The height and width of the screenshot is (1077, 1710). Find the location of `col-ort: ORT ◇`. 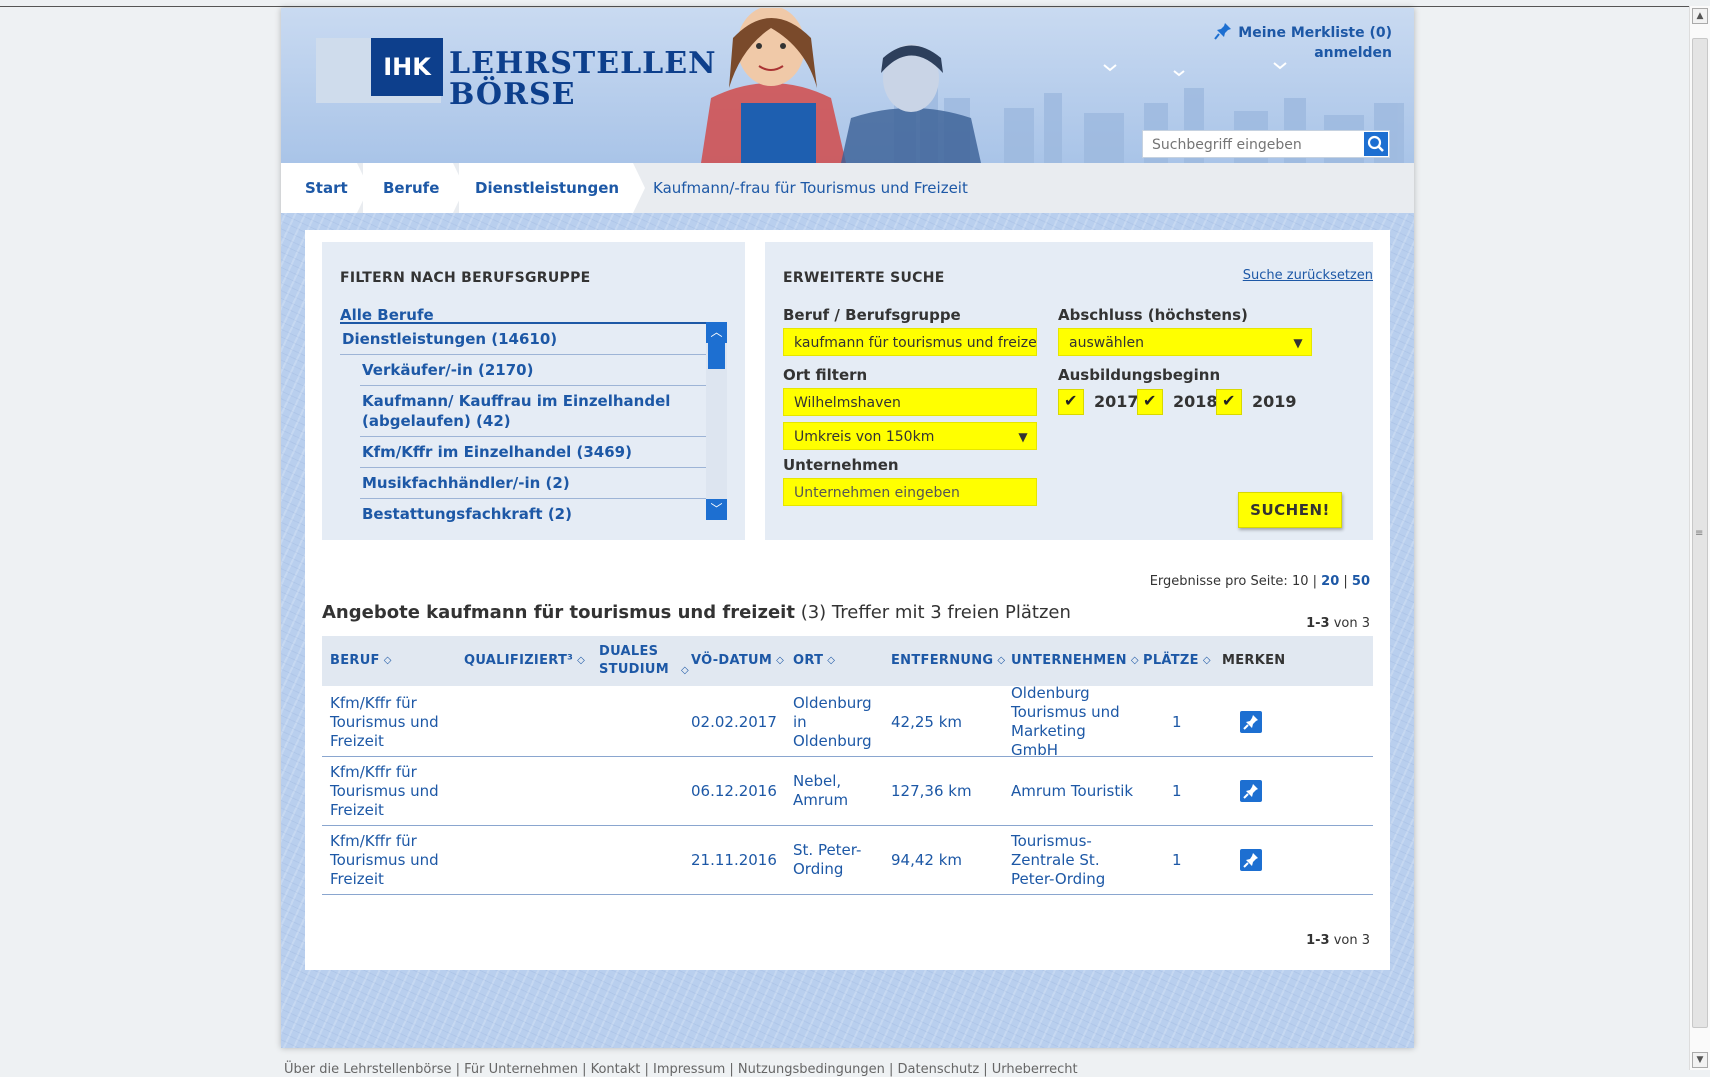

col-ort: ORT ◇ is located at coordinates (814, 661).